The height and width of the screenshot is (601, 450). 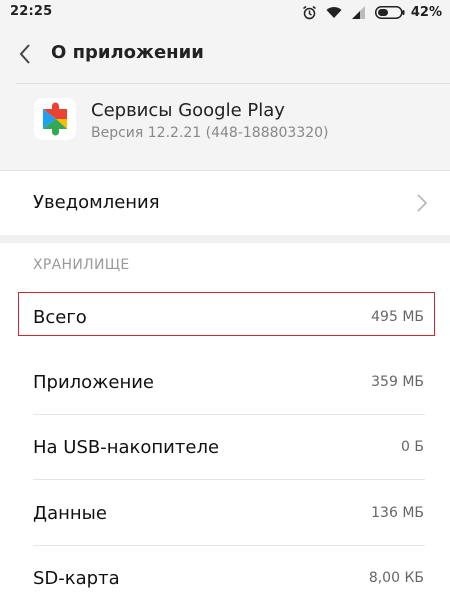 I want to click on back-arrow-icon, so click(x=26, y=54).